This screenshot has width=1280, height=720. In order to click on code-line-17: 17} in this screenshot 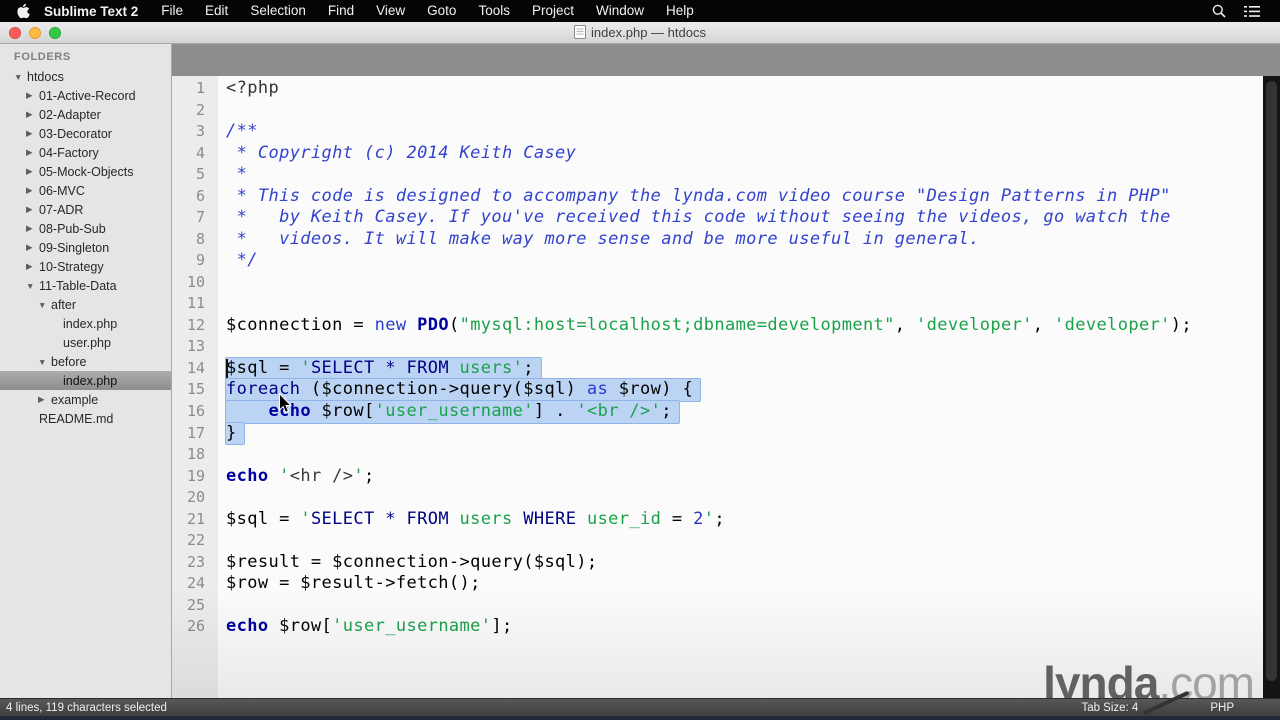, I will do `click(717, 433)`.